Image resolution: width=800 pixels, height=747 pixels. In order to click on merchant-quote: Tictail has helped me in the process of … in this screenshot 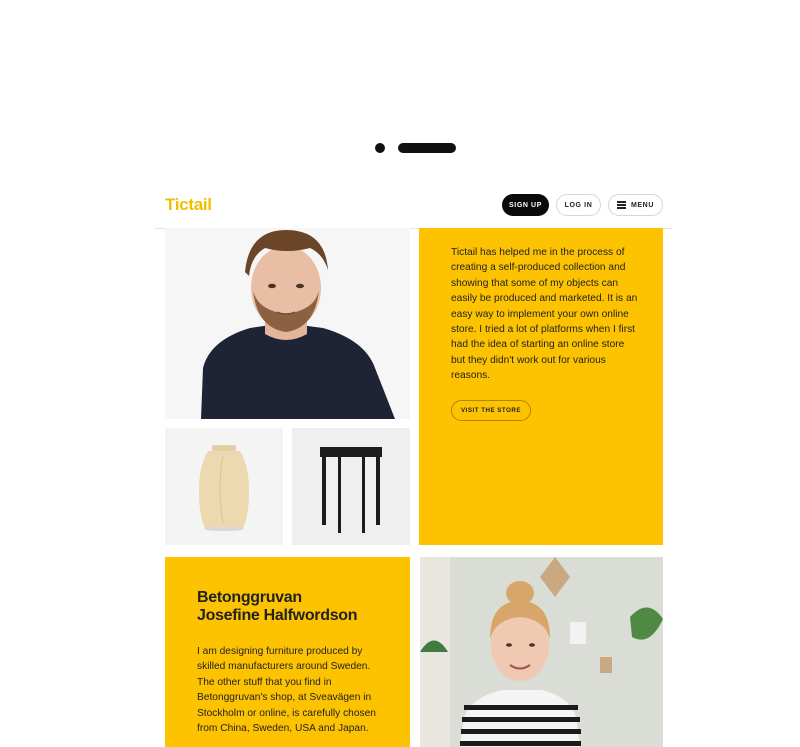, I will do `click(544, 314)`.